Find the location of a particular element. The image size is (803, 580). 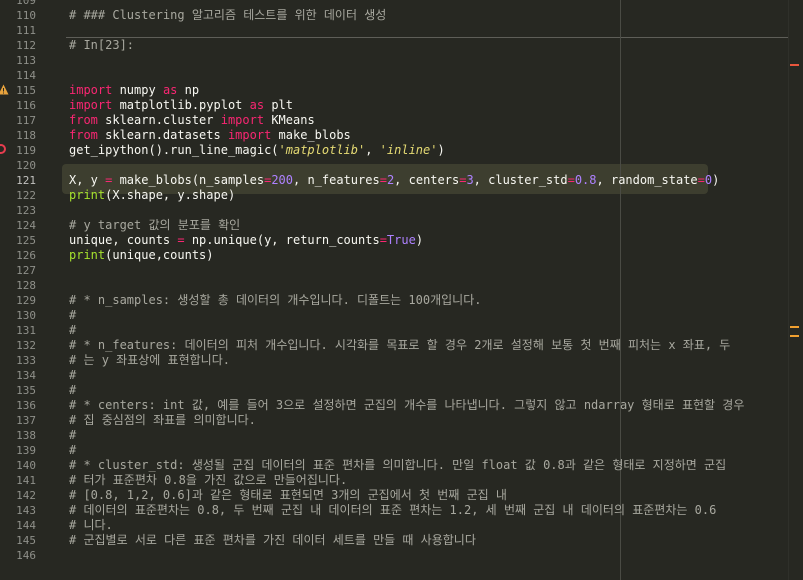

code-line: # 니다. is located at coordinates (426, 525).